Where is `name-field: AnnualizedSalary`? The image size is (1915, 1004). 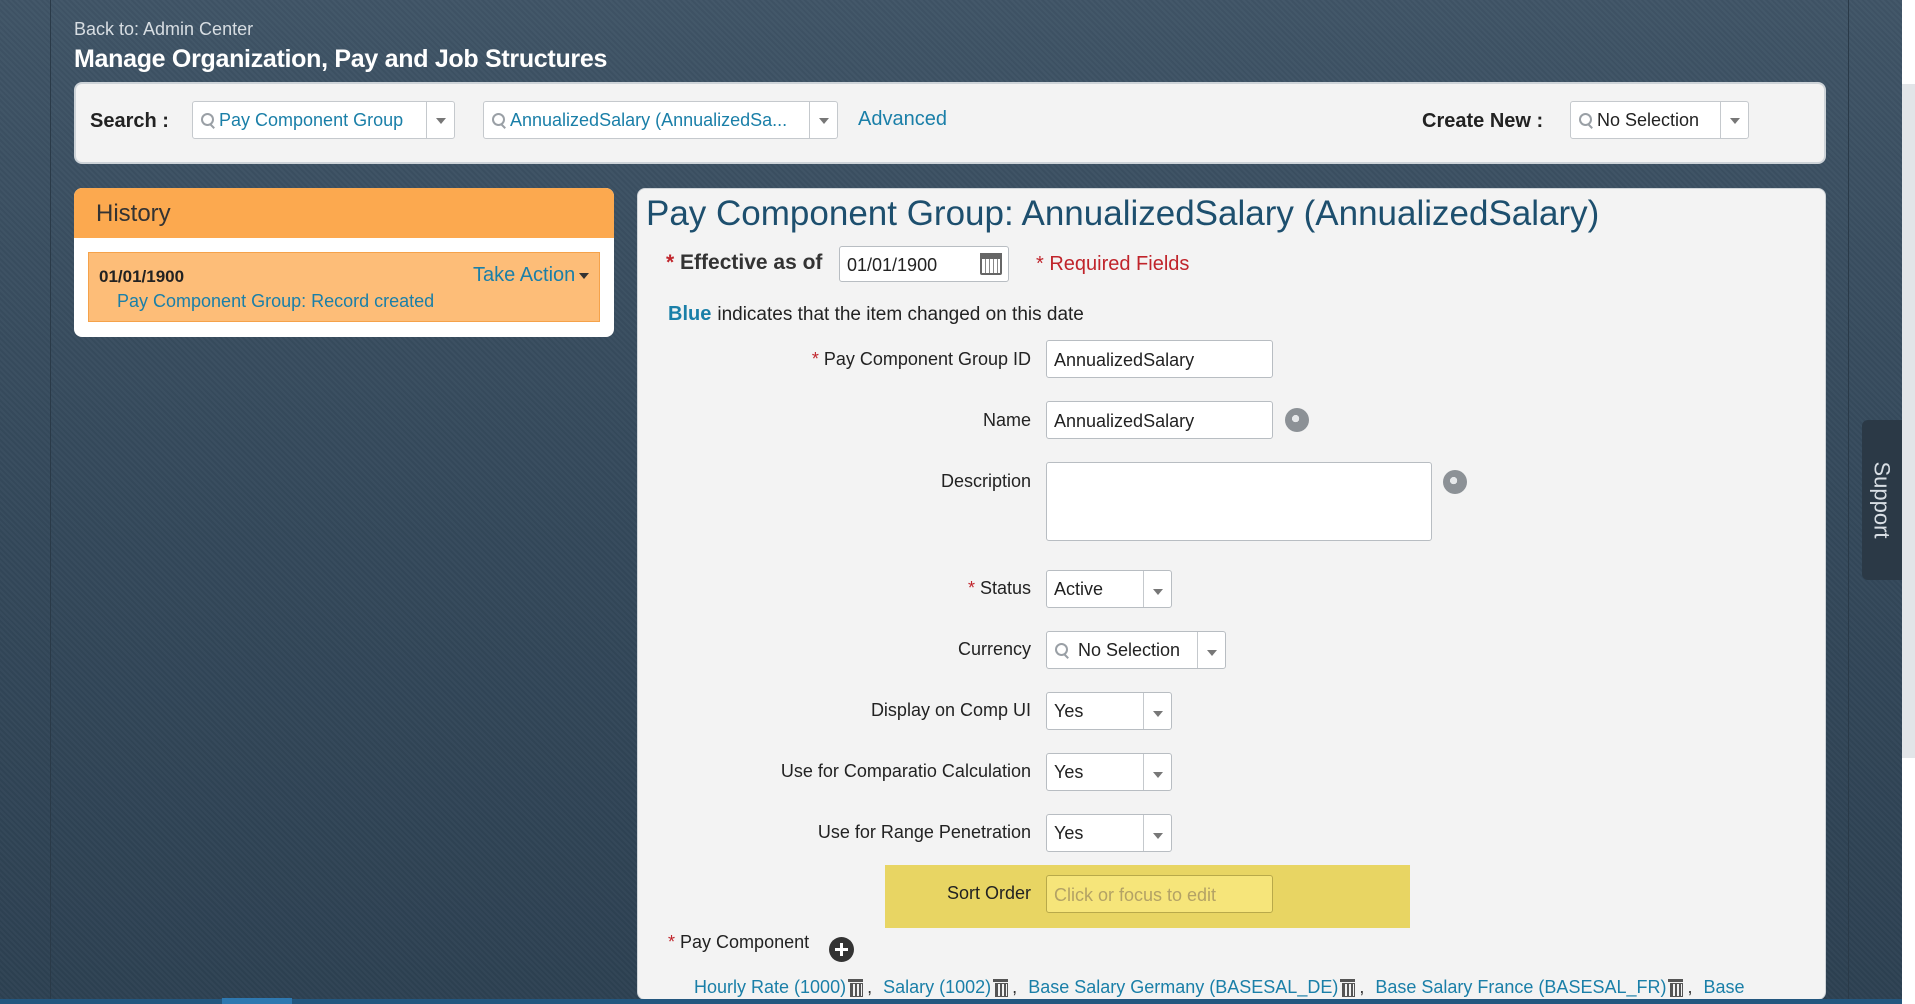 name-field: AnnualizedSalary is located at coordinates (1159, 420).